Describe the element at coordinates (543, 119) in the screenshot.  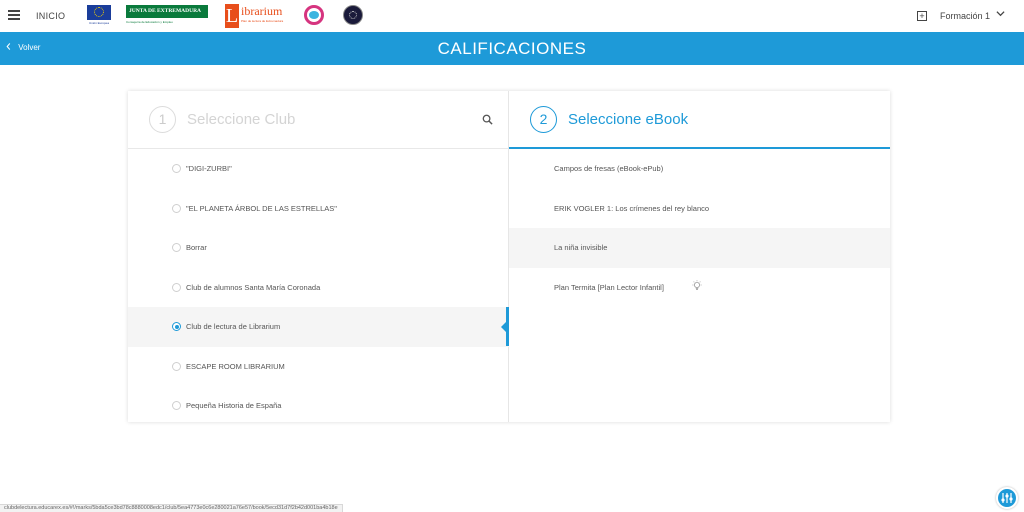
I see `step-number: 2` at that location.